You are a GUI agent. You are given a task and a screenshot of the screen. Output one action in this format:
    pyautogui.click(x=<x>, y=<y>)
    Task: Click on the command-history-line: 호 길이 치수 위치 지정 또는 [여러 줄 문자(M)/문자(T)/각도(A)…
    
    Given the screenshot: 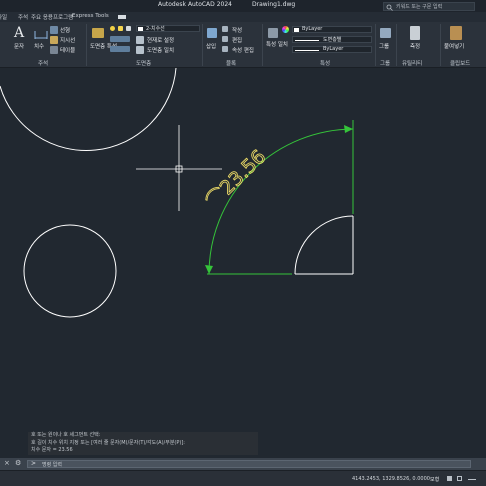 What is the action you would take?
    pyautogui.click(x=108, y=442)
    